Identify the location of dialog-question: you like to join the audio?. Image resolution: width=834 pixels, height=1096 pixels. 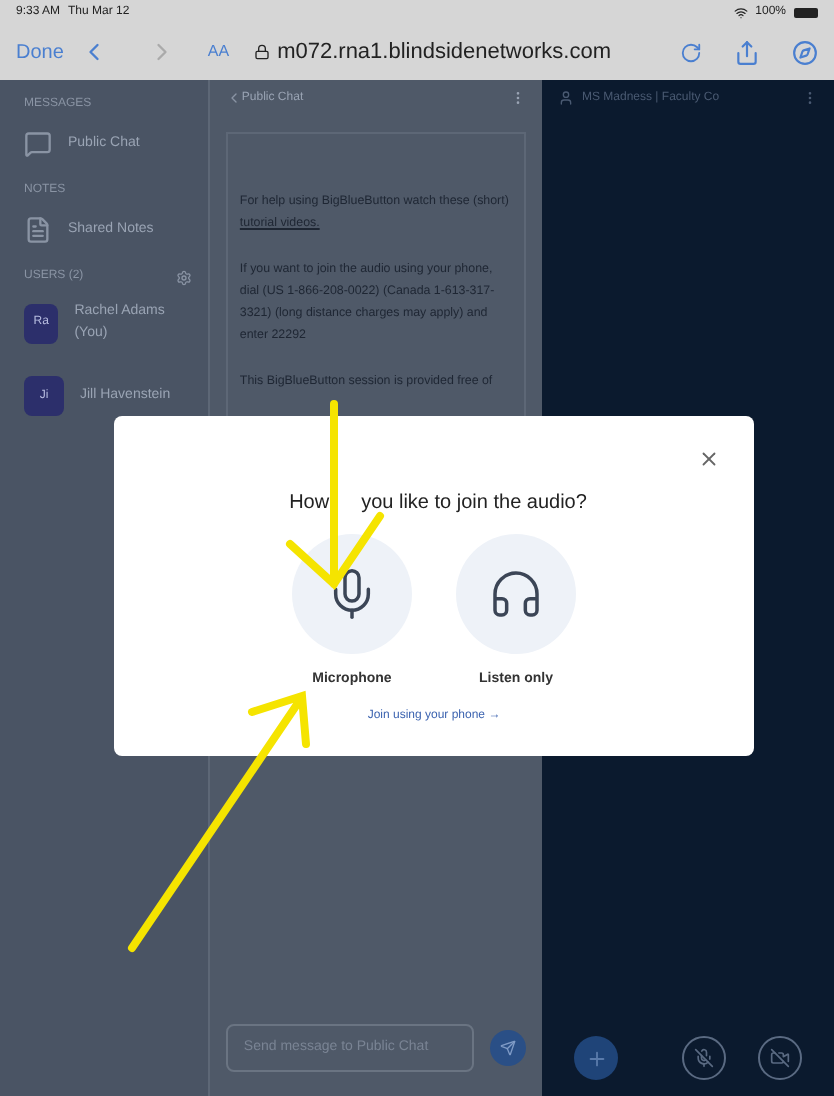
(474, 504).